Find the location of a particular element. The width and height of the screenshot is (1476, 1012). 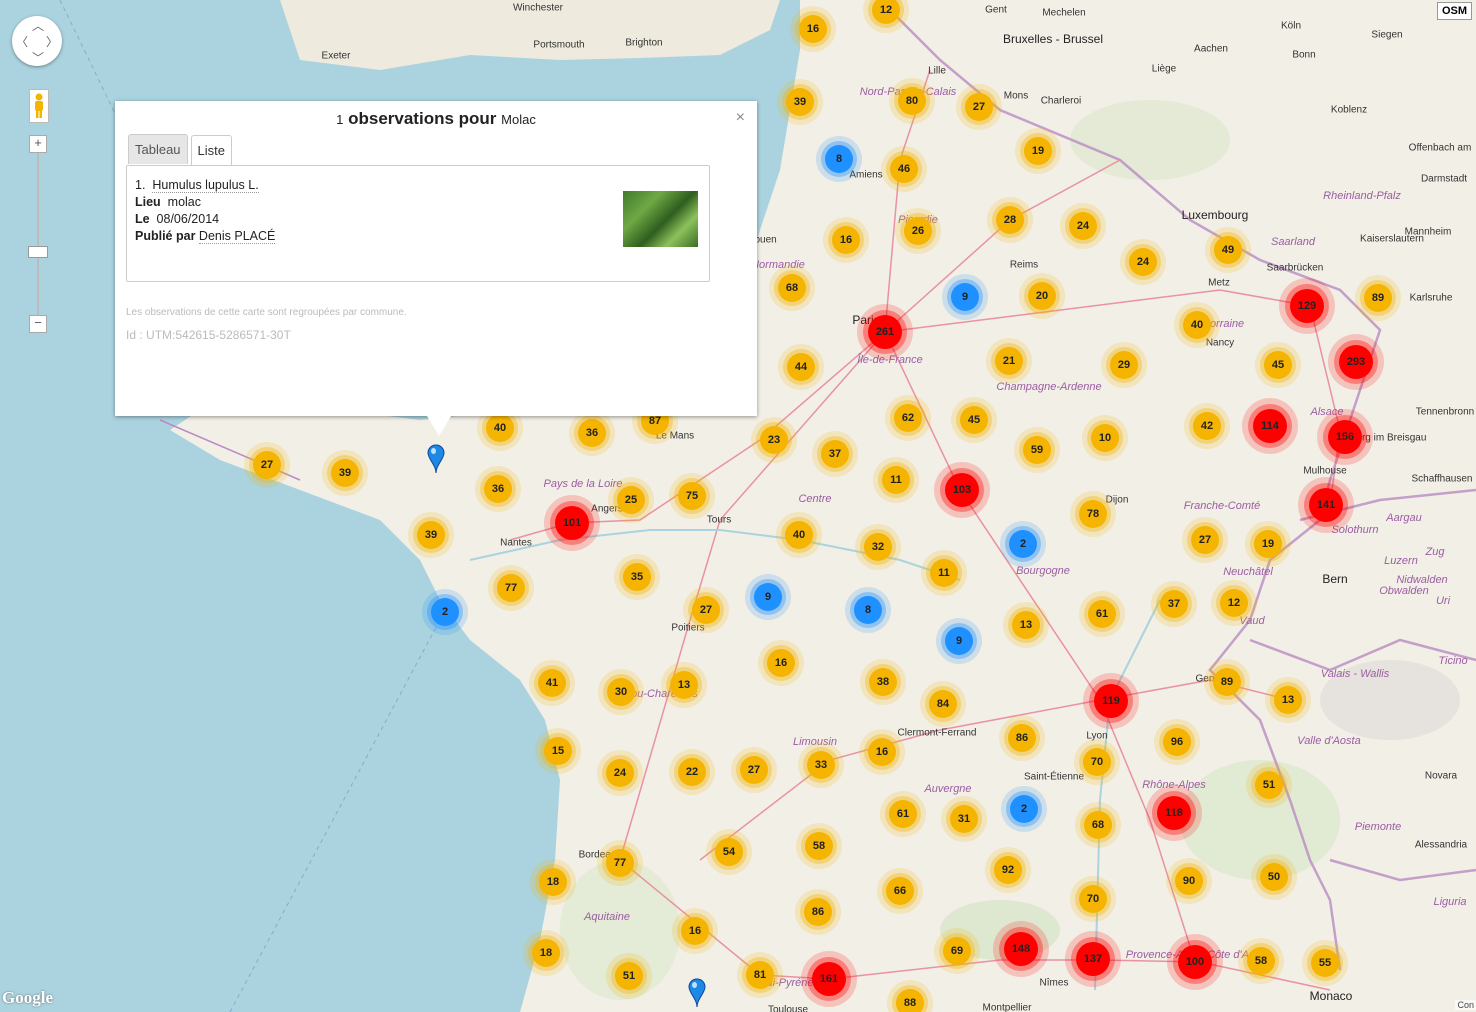

cluster-marker: 114 is located at coordinates (1270, 426).